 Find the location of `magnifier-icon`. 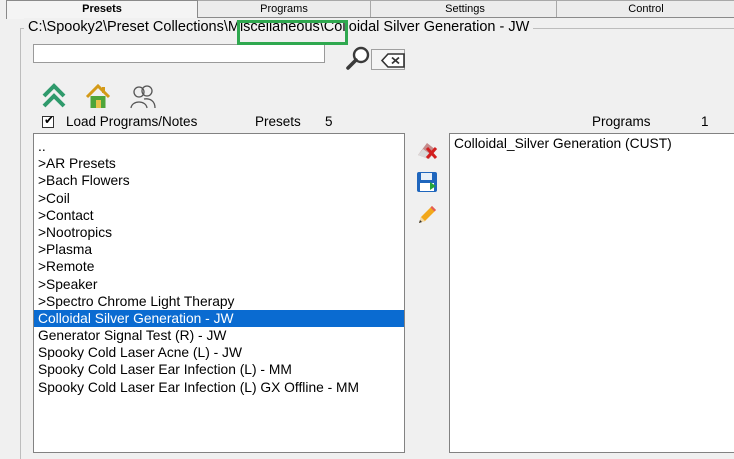

magnifier-icon is located at coordinates (358, 58).